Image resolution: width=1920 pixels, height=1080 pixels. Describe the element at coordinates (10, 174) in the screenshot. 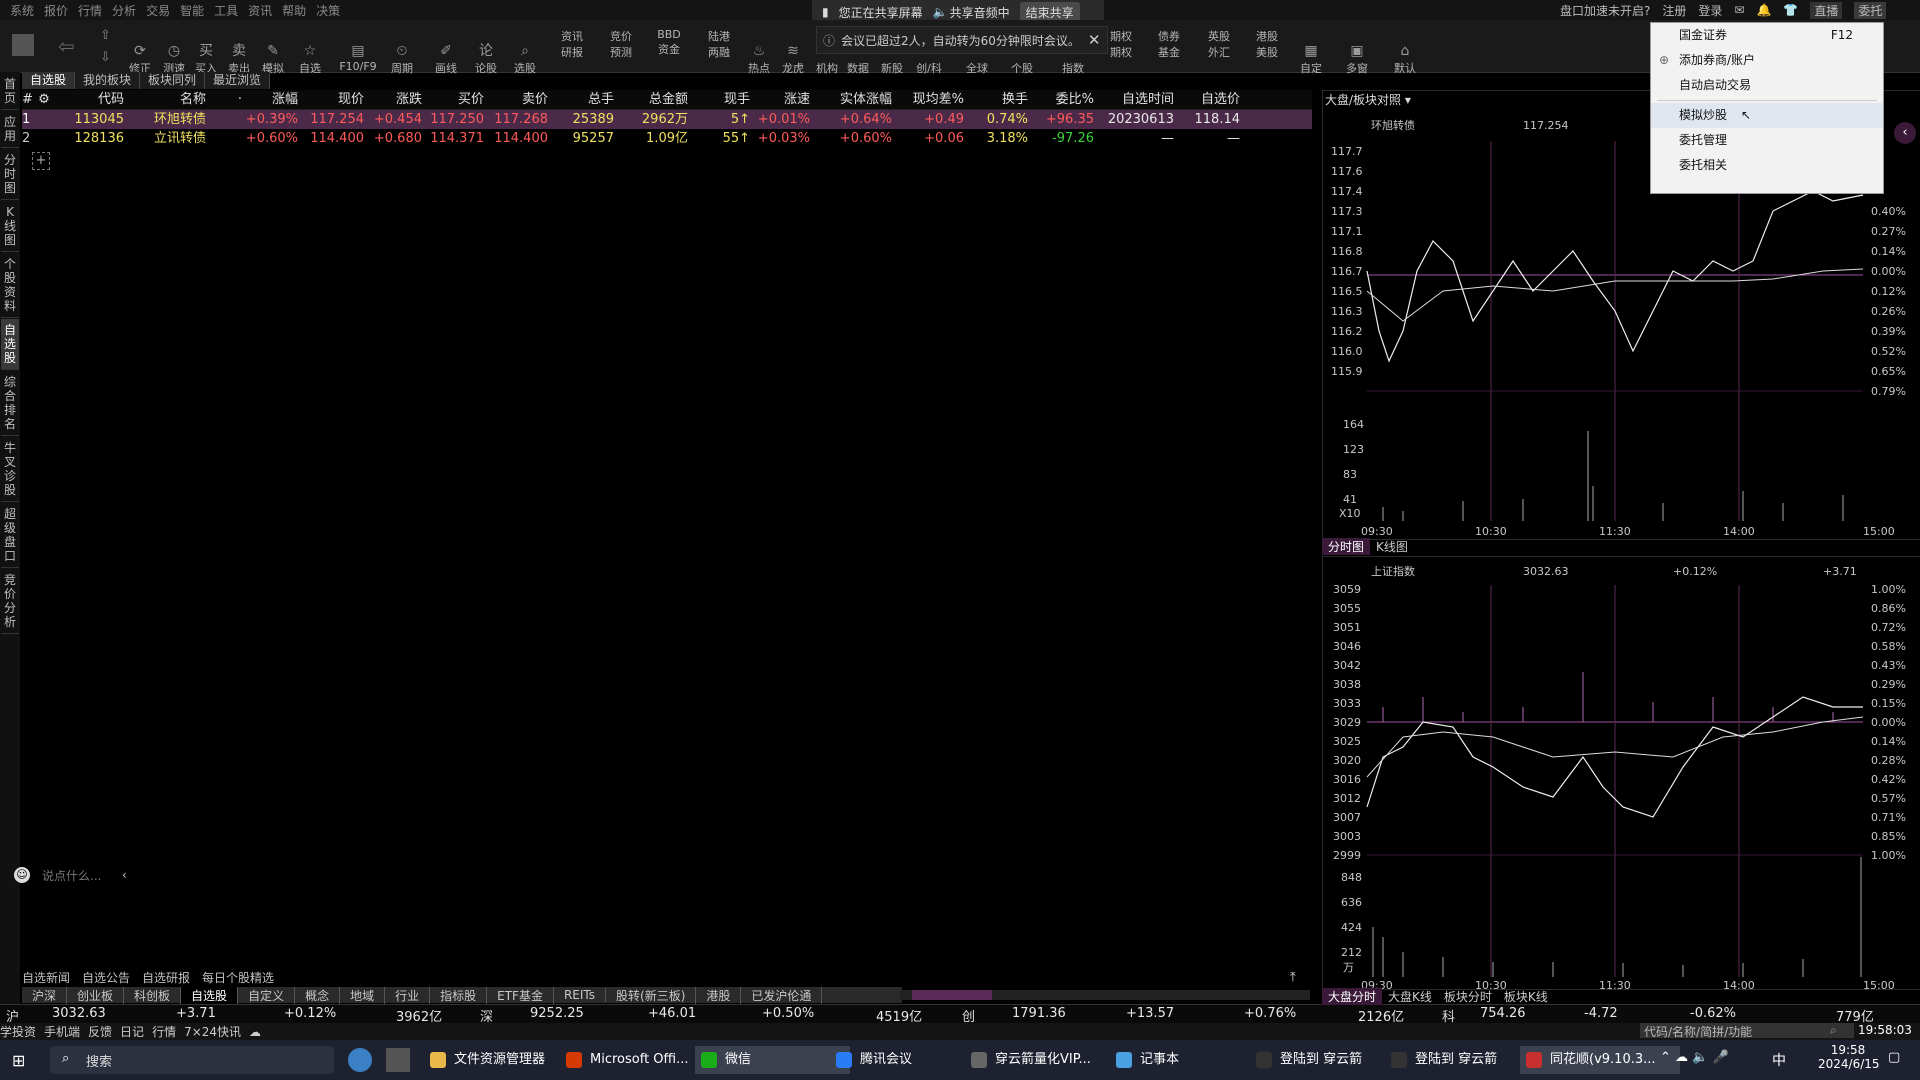

I see `vtab-timeshare: 分时图` at that location.